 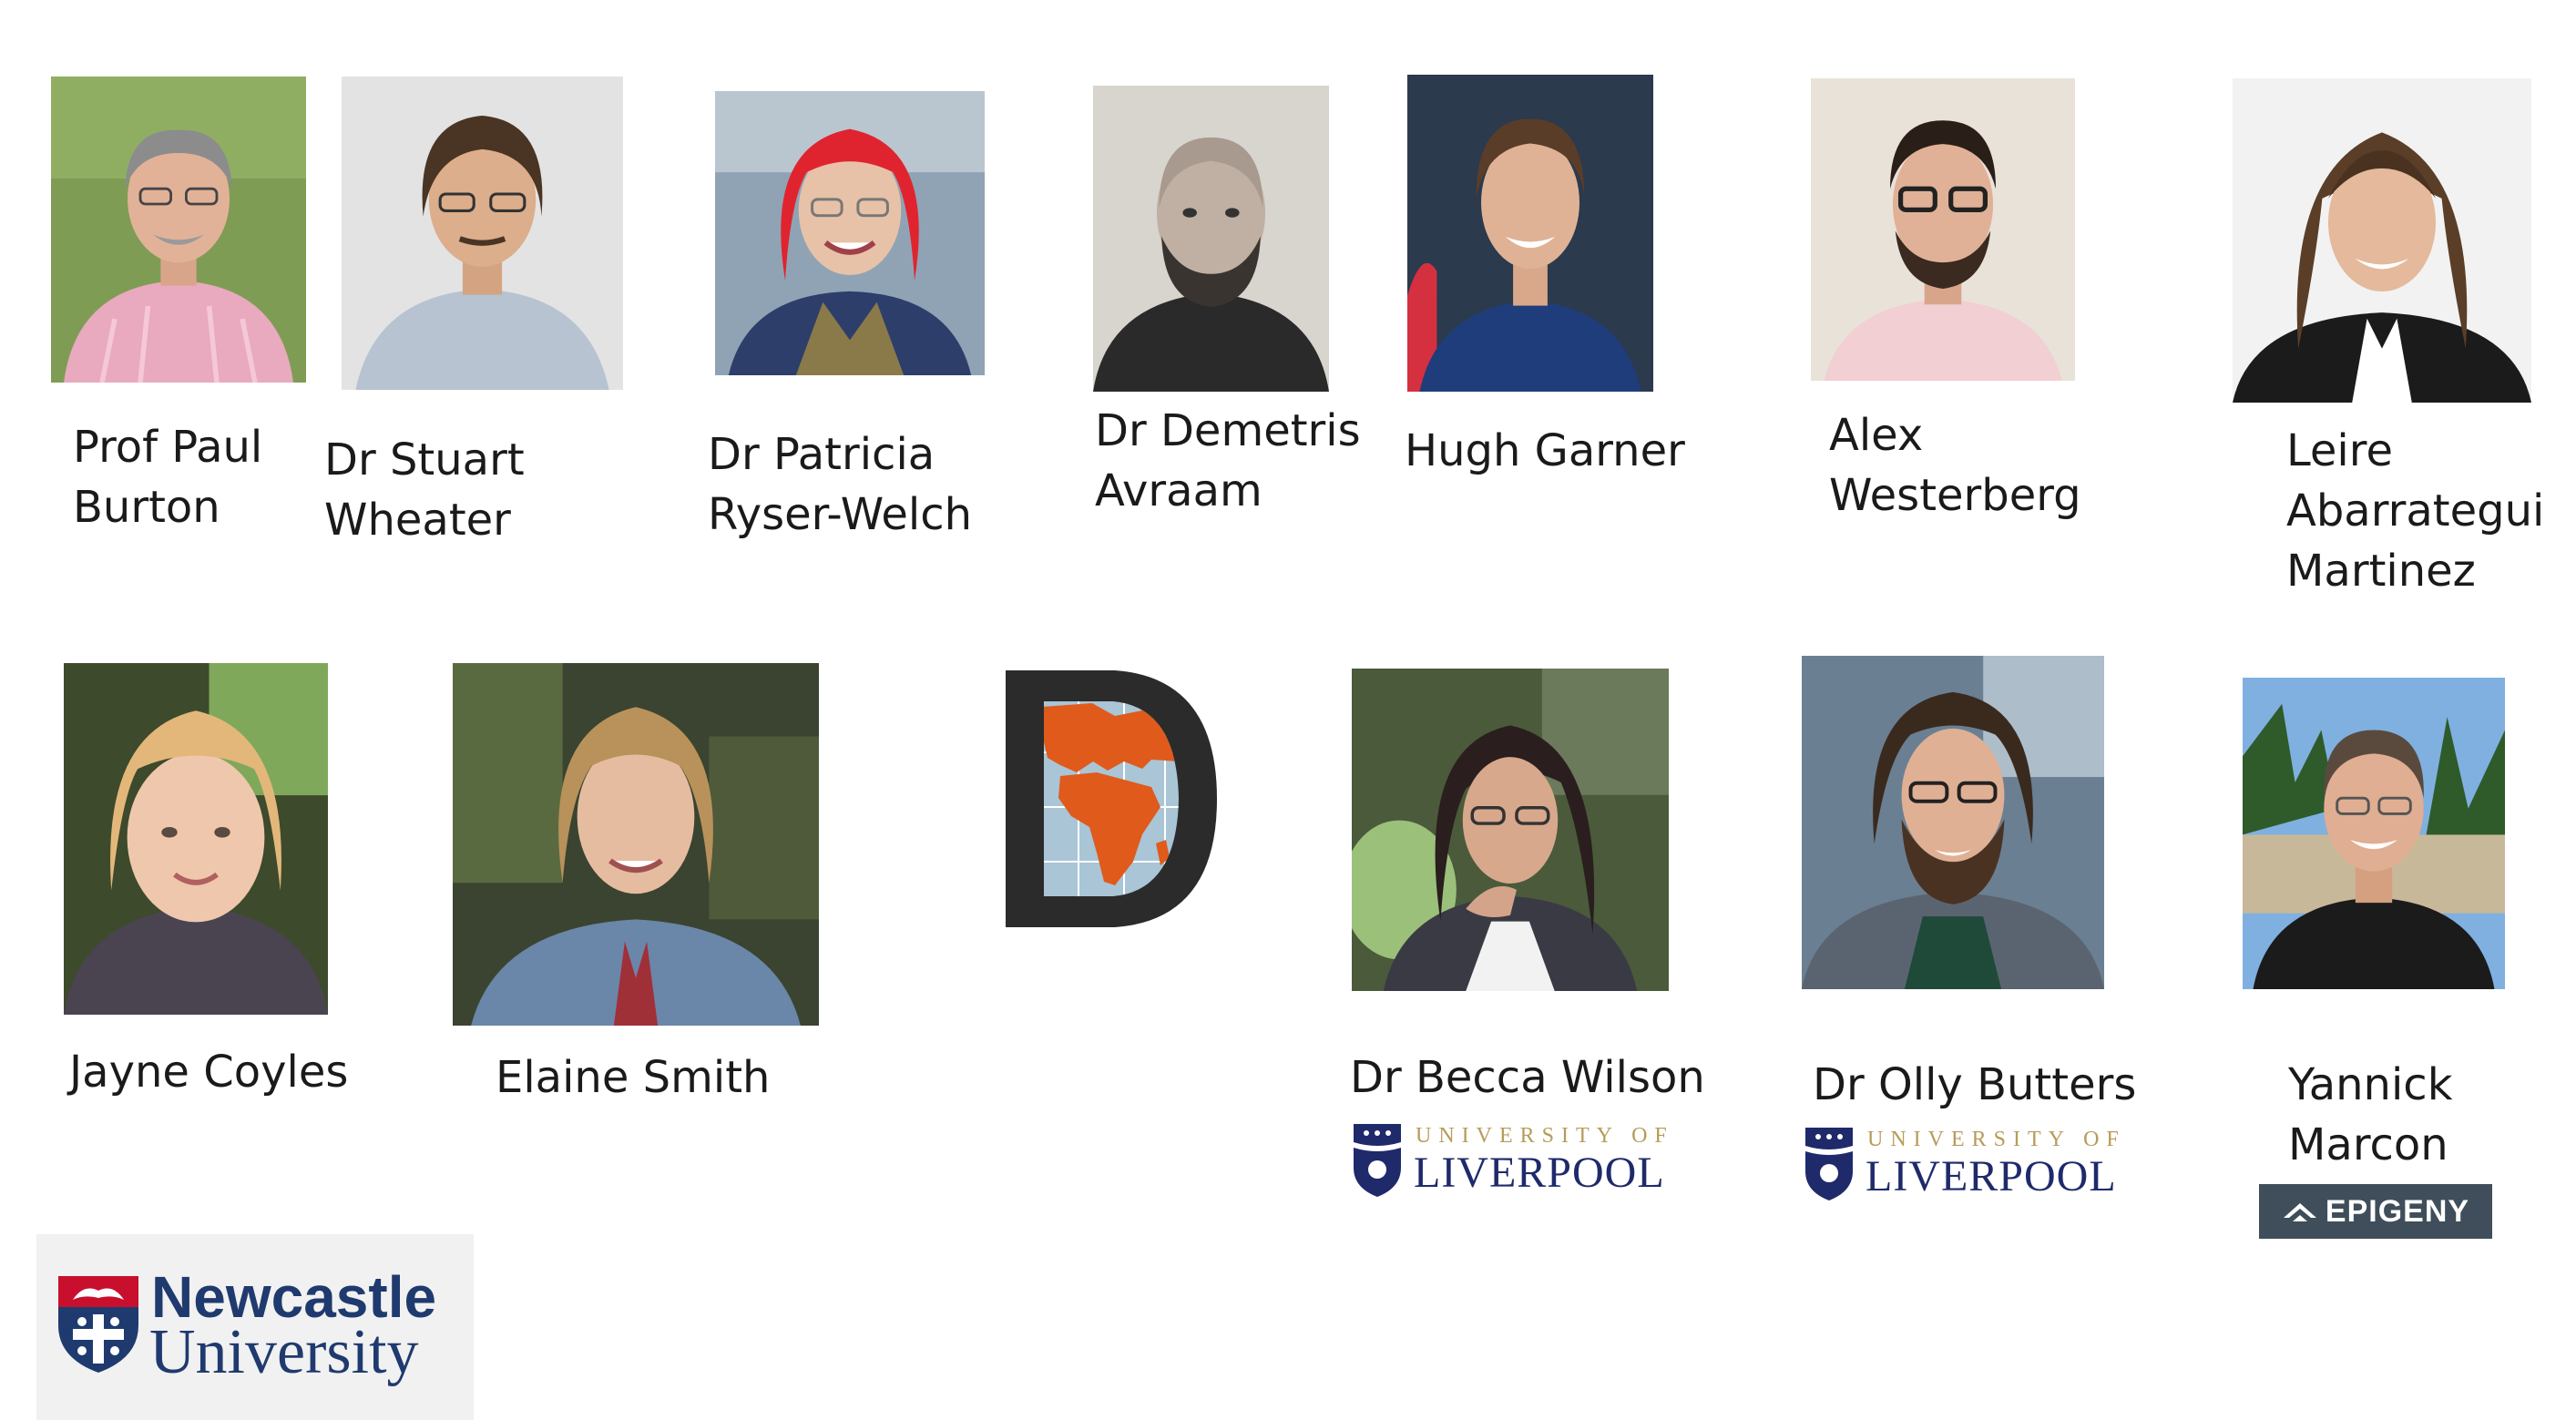 I want to click on portrait-jayne-coyles, so click(x=196, y=839).